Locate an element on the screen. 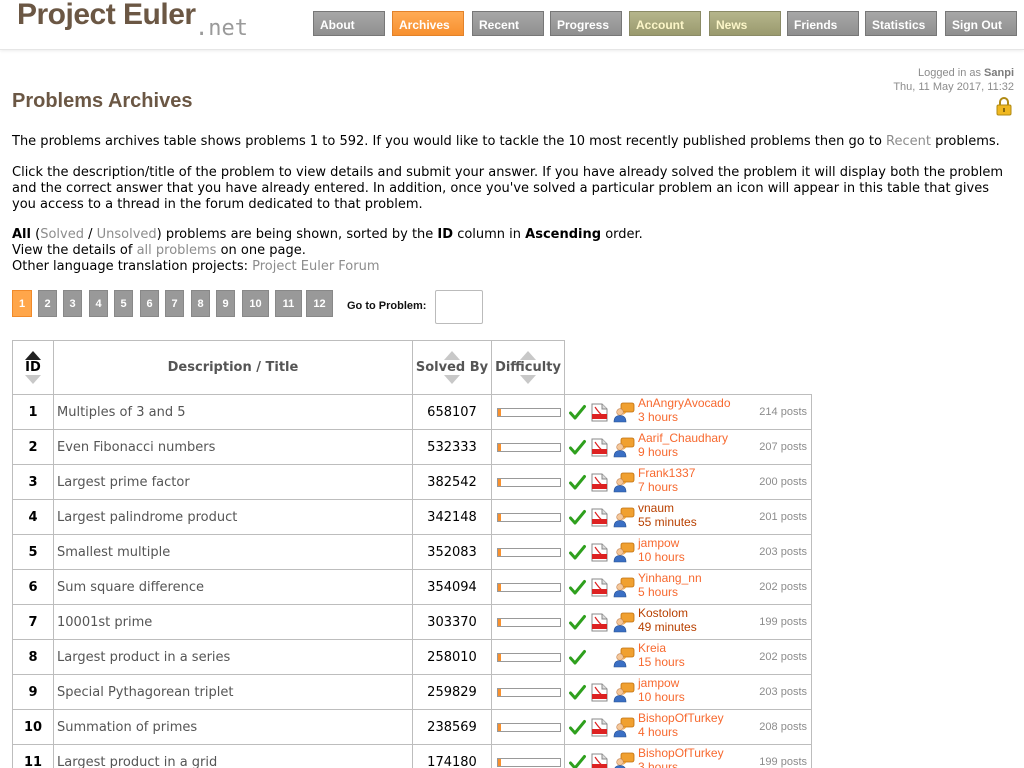 The height and width of the screenshot is (768, 1024). page-button-10: 10 is located at coordinates (255, 303).